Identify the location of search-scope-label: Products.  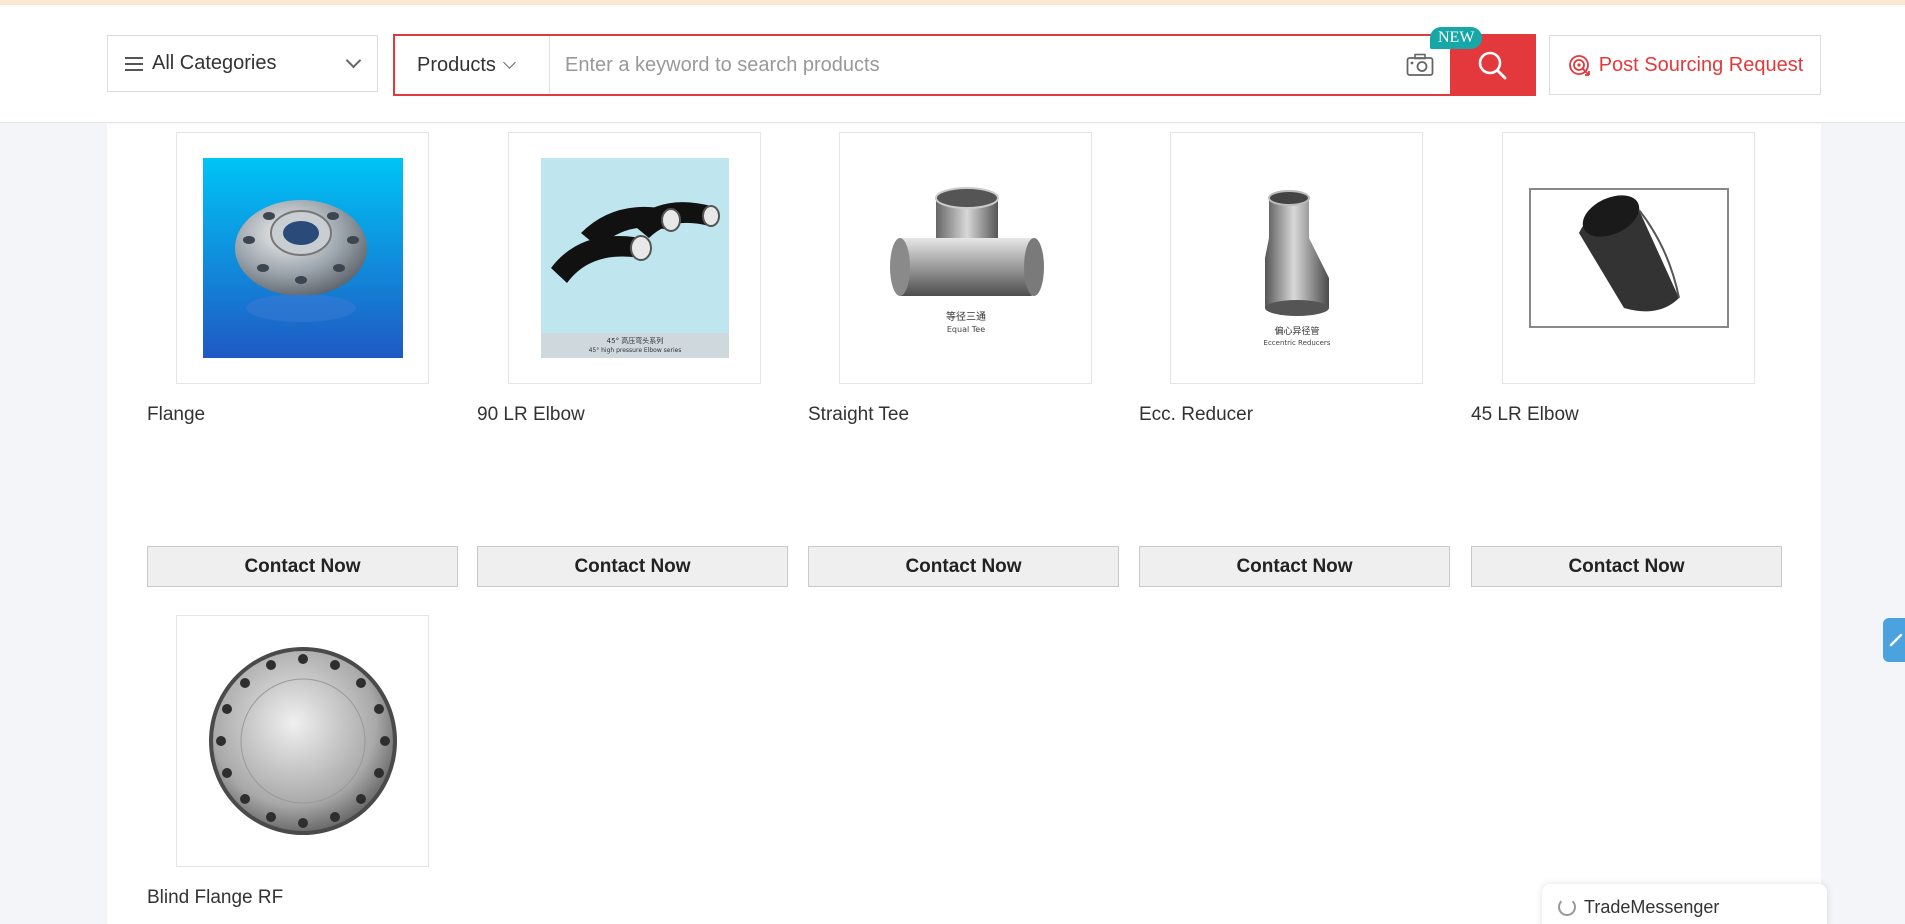
(456, 64).